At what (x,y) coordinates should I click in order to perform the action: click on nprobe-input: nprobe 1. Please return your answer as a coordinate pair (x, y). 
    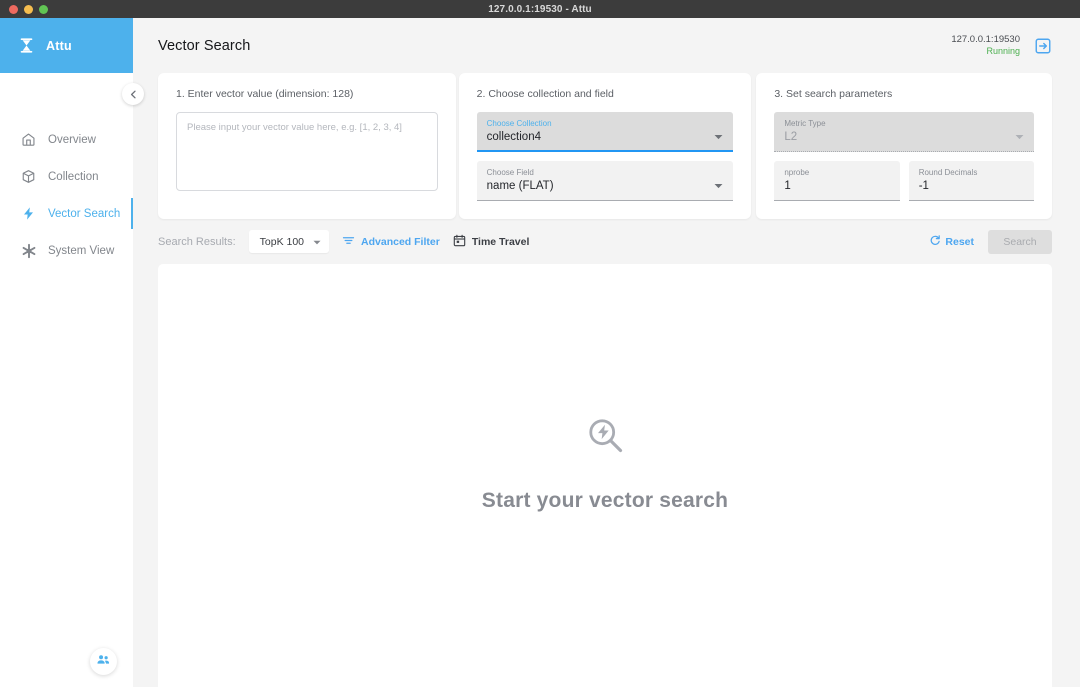
    Looking at the image, I should click on (837, 181).